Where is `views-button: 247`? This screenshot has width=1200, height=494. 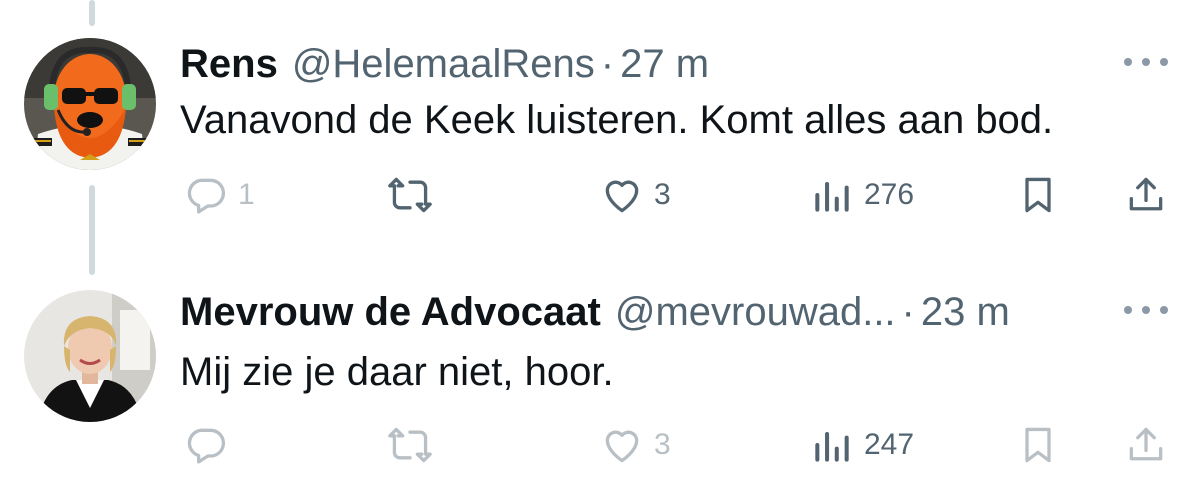 views-button: 247 is located at coordinates (862, 445).